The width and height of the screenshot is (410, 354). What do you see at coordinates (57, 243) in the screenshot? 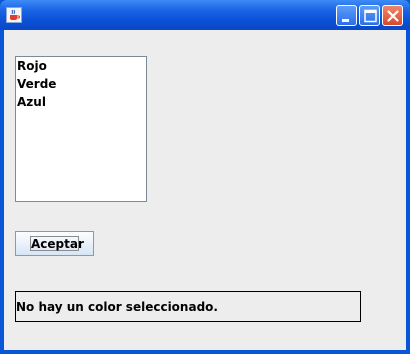
I see `accept-button-label: Aceptar` at bounding box center [57, 243].